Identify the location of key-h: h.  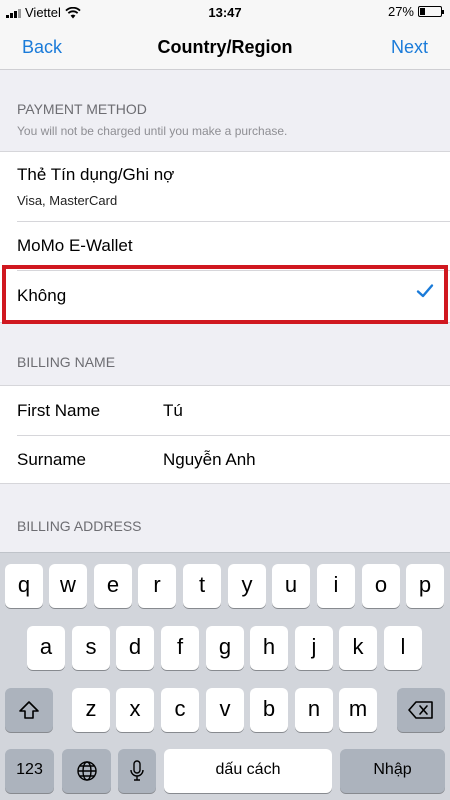
(269, 648).